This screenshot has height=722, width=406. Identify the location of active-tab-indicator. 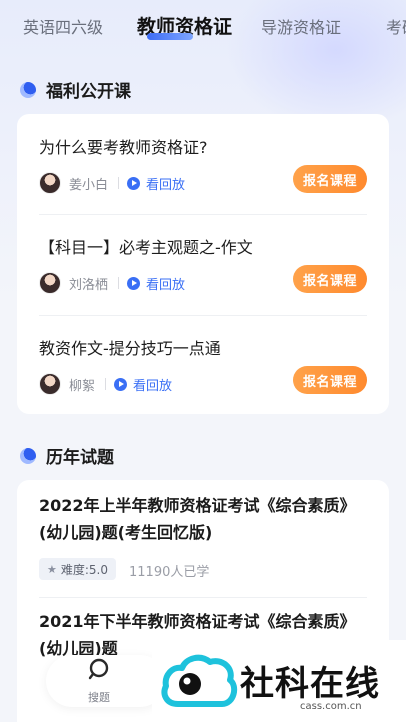
(170, 36).